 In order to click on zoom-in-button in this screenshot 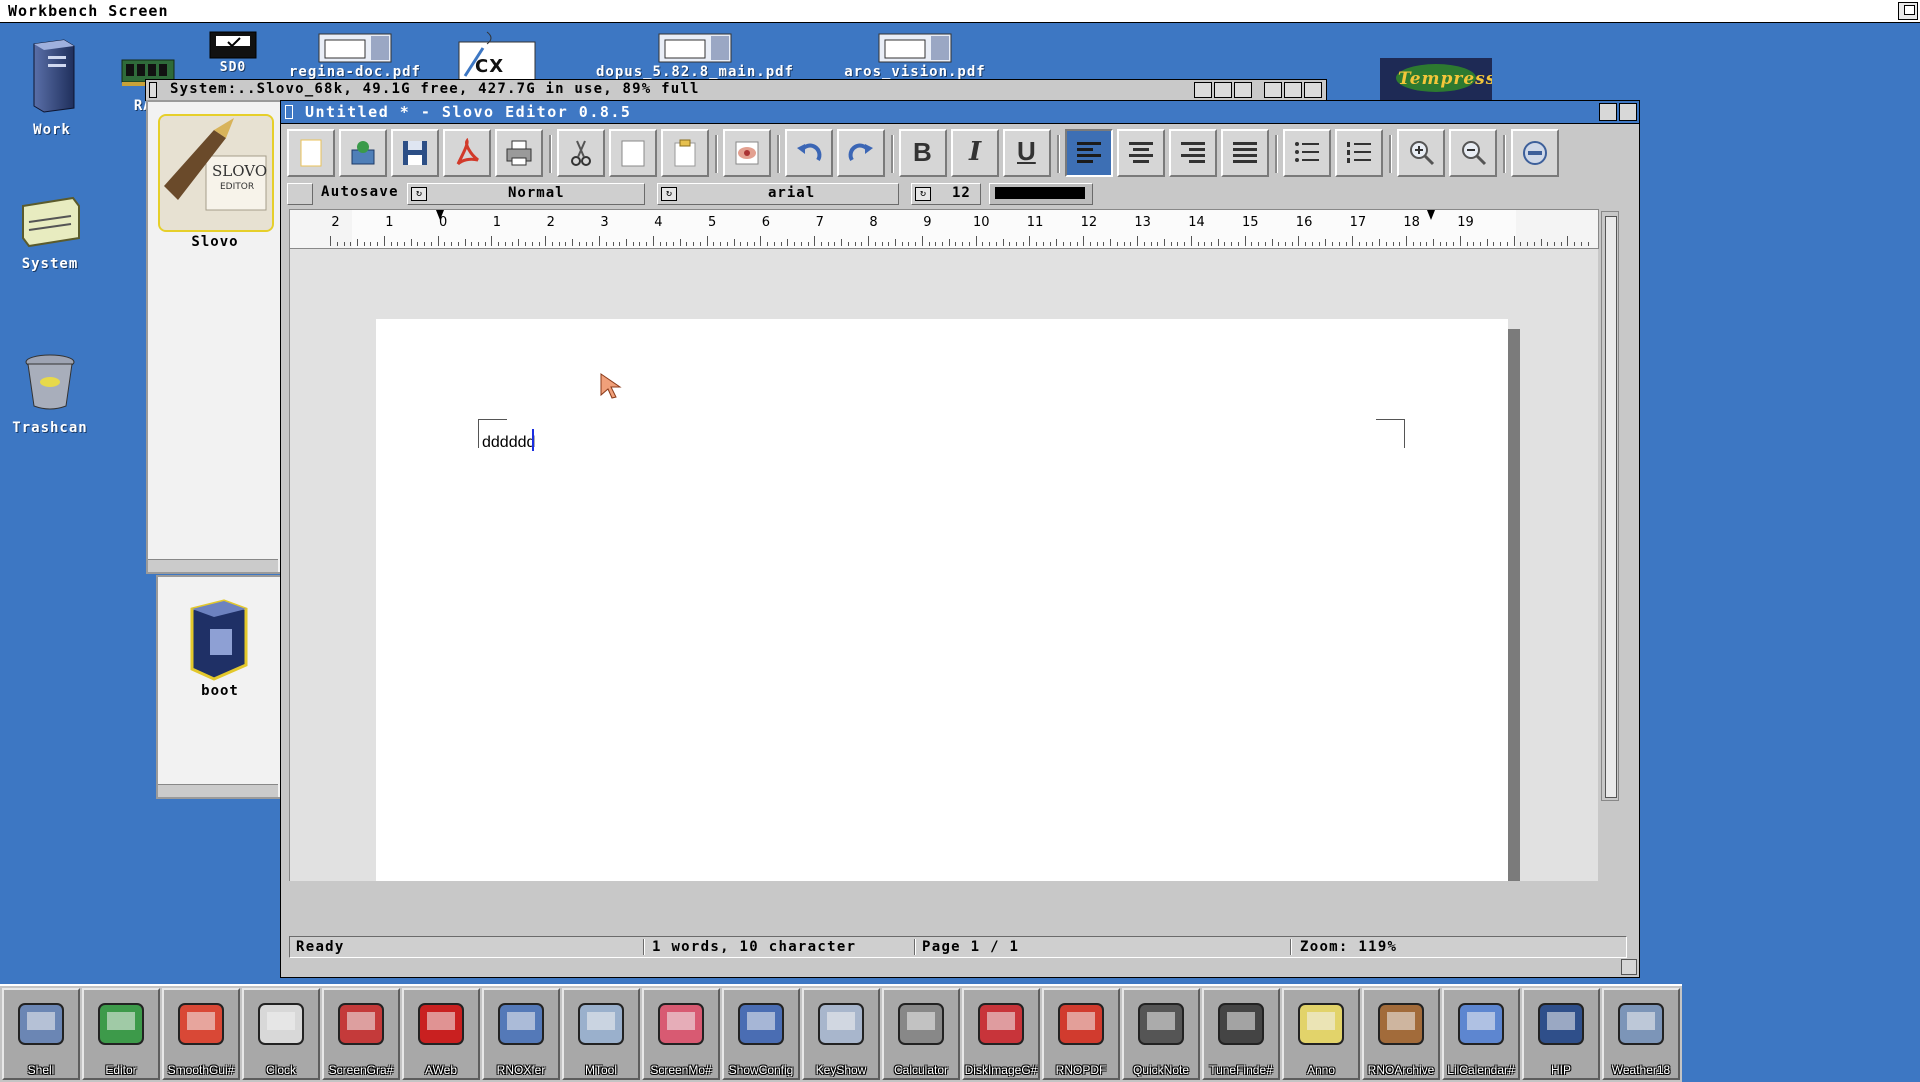, I will do `click(1421, 153)`.